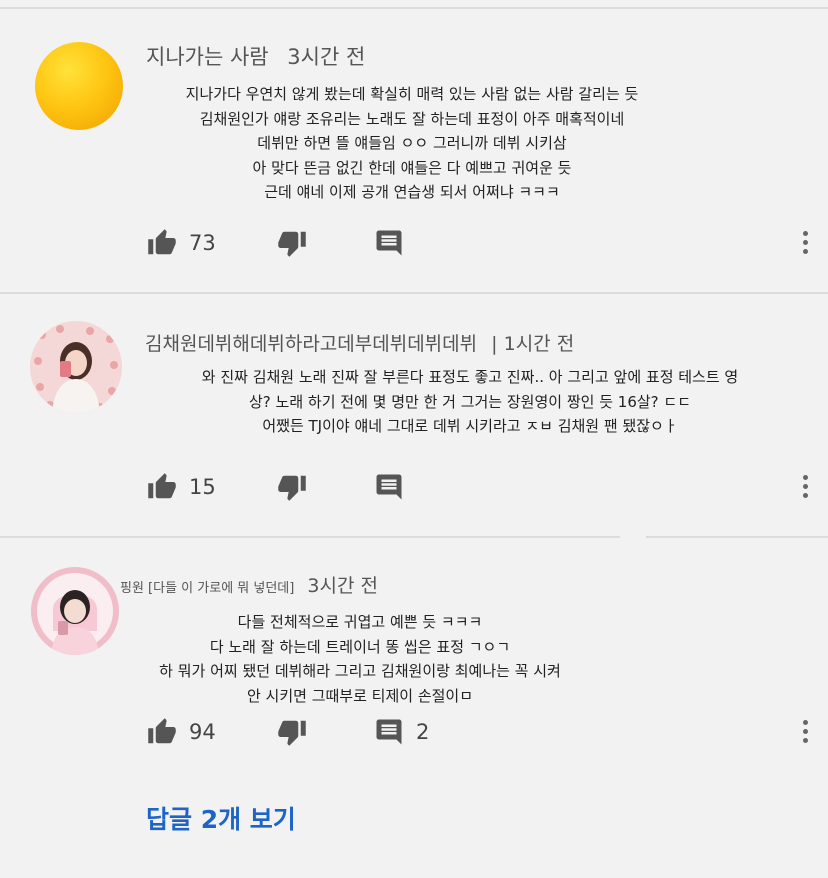 The height and width of the screenshot is (878, 828). What do you see at coordinates (181, 487) in the screenshot?
I see `like-button: 15` at bounding box center [181, 487].